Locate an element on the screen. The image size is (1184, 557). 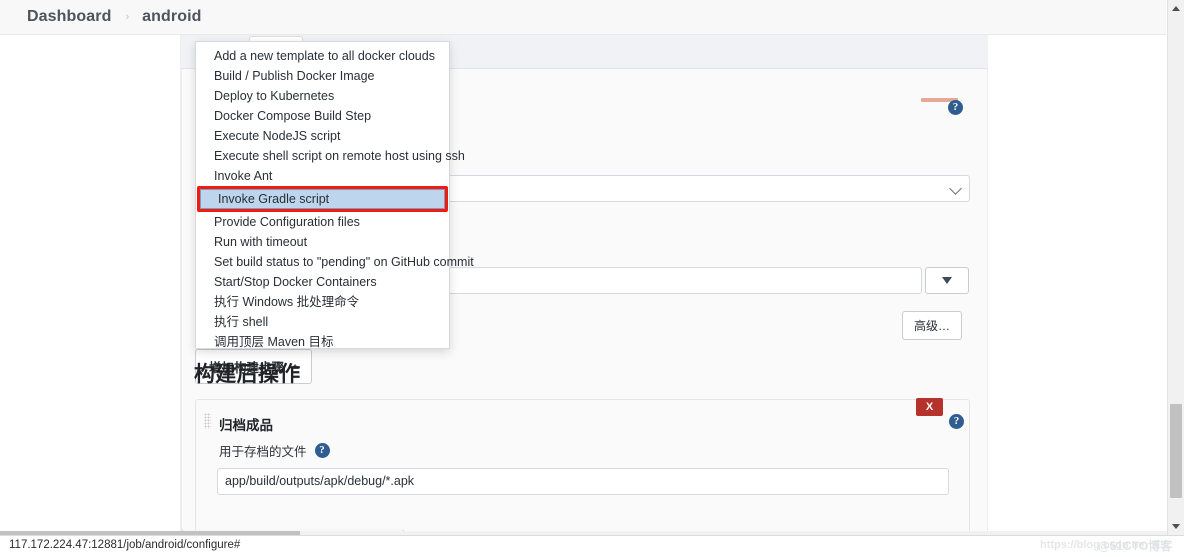
menu-item-docker-compose-build-step: Docker Compose Build Step is located at coordinates (322, 116).